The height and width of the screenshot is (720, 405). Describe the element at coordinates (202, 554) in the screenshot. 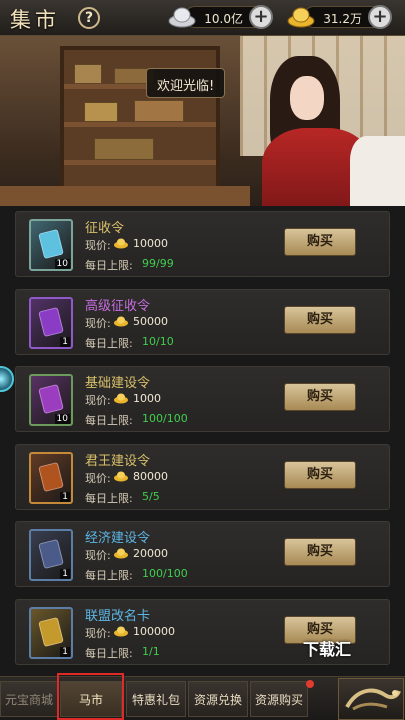

I see `shop-item-row: 1 经济建设令 现价: 20000 每日上限: 100/100 购买` at that location.